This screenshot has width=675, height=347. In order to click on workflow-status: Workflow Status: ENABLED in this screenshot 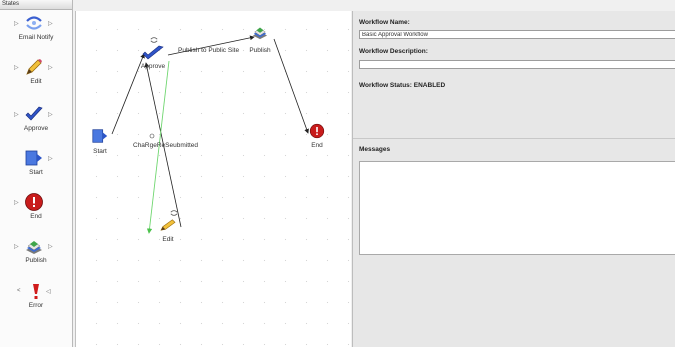, I will do `click(402, 85)`.